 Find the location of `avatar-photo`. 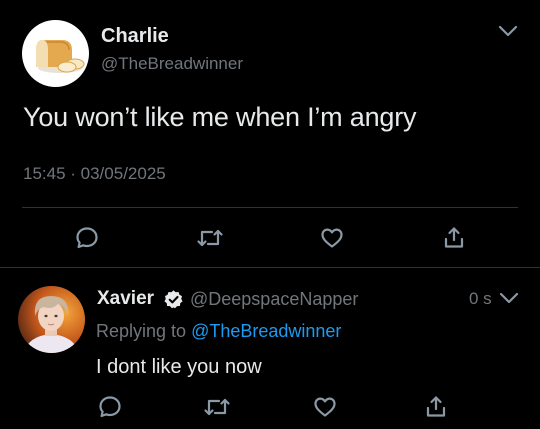

avatar-photo is located at coordinates (51, 319).